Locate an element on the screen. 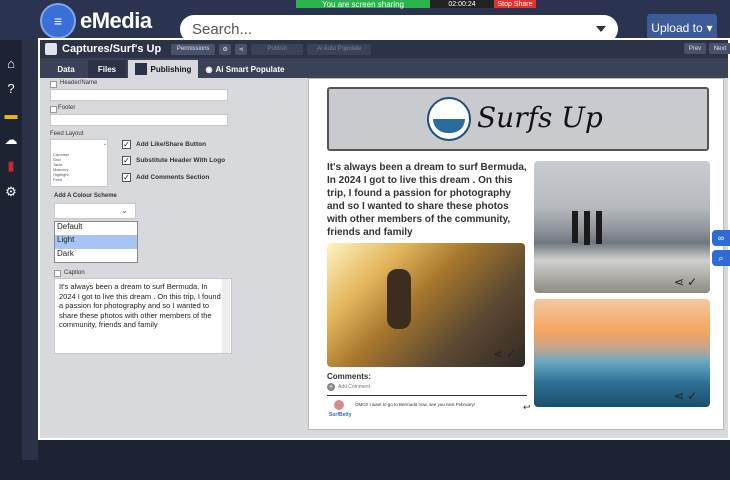  header-label: Header/Name is located at coordinates (79, 83).